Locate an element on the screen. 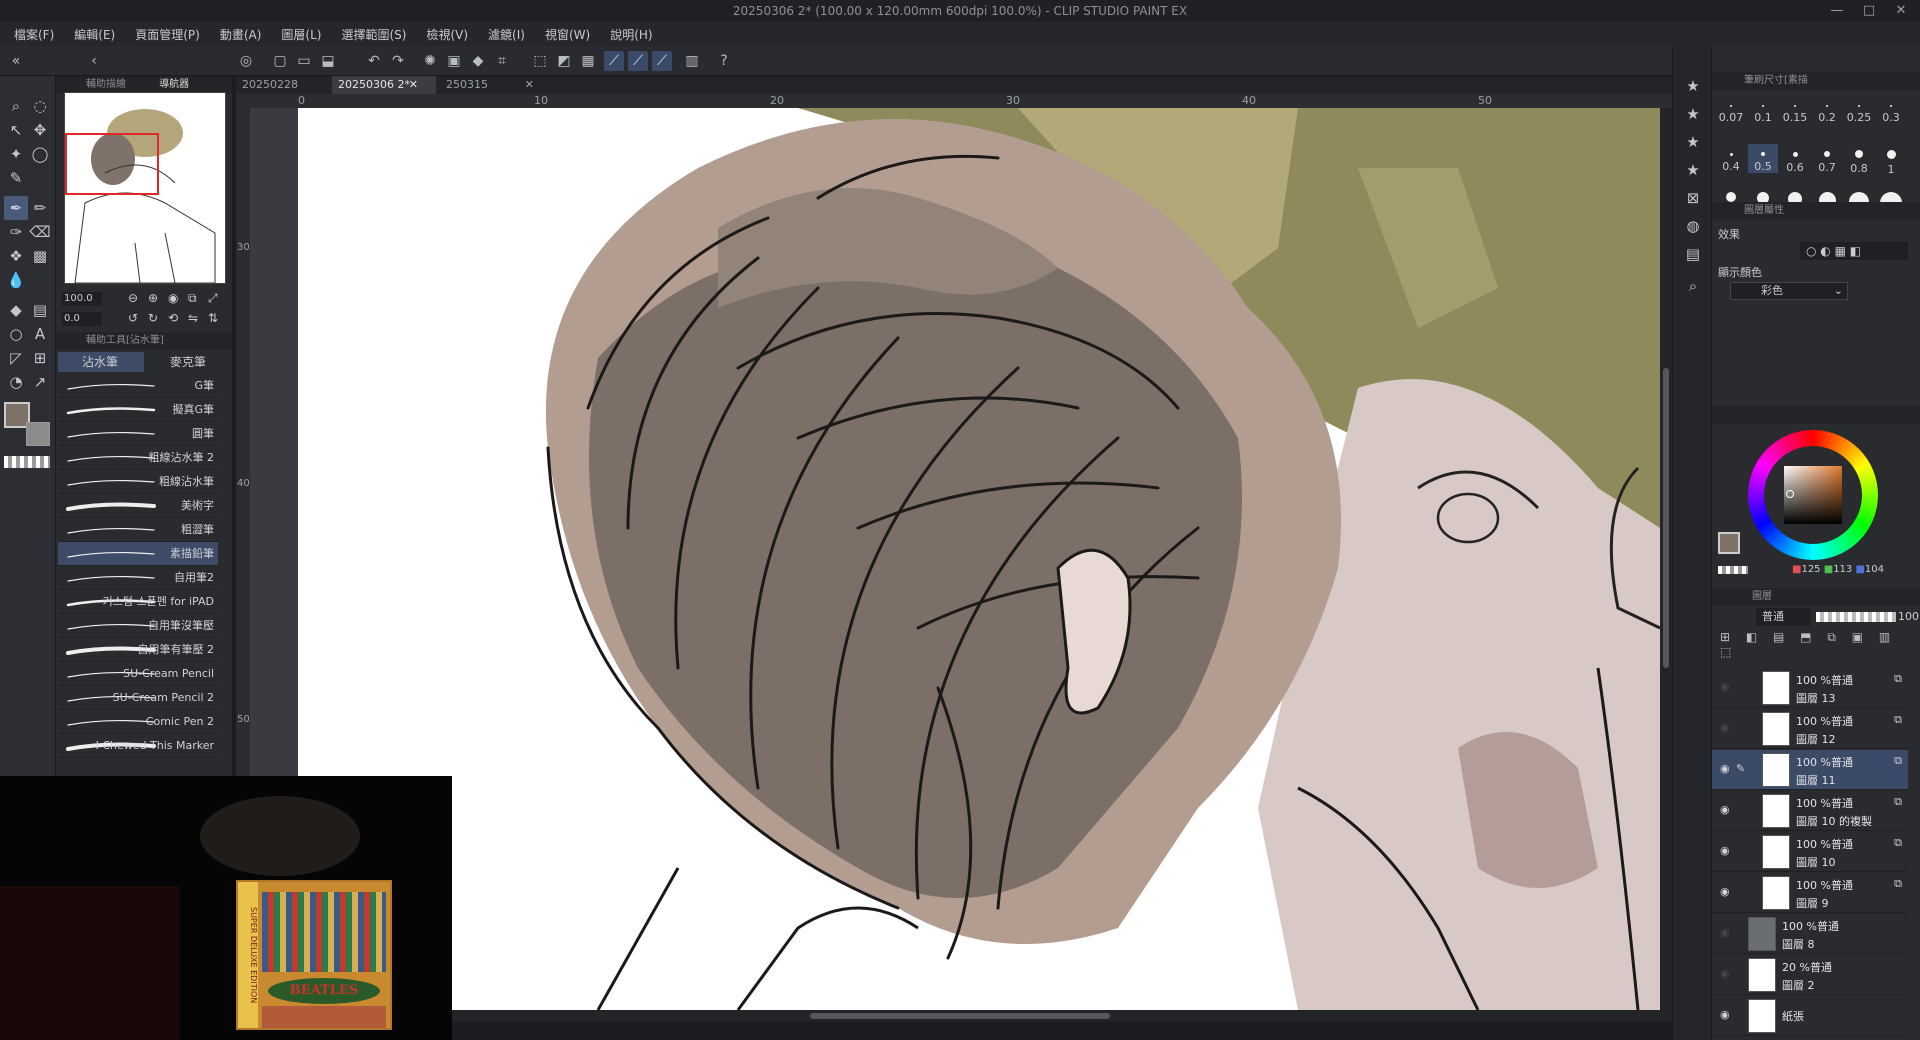 This screenshot has width=1920, height=1040. blend-mode-select: 普通 is located at coordinates (1783, 617).